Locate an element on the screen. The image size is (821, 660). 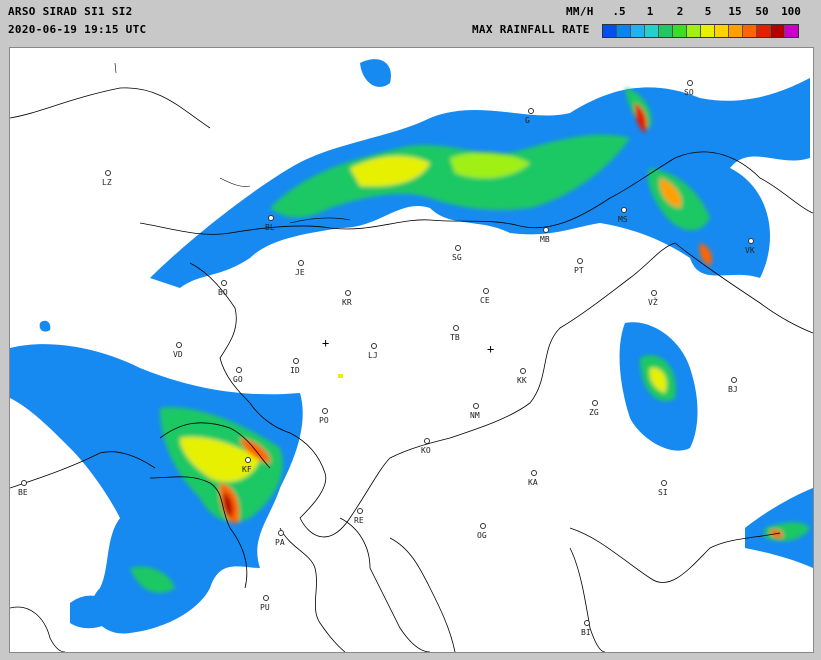
city-label: KK is located at coordinates (522, 380).